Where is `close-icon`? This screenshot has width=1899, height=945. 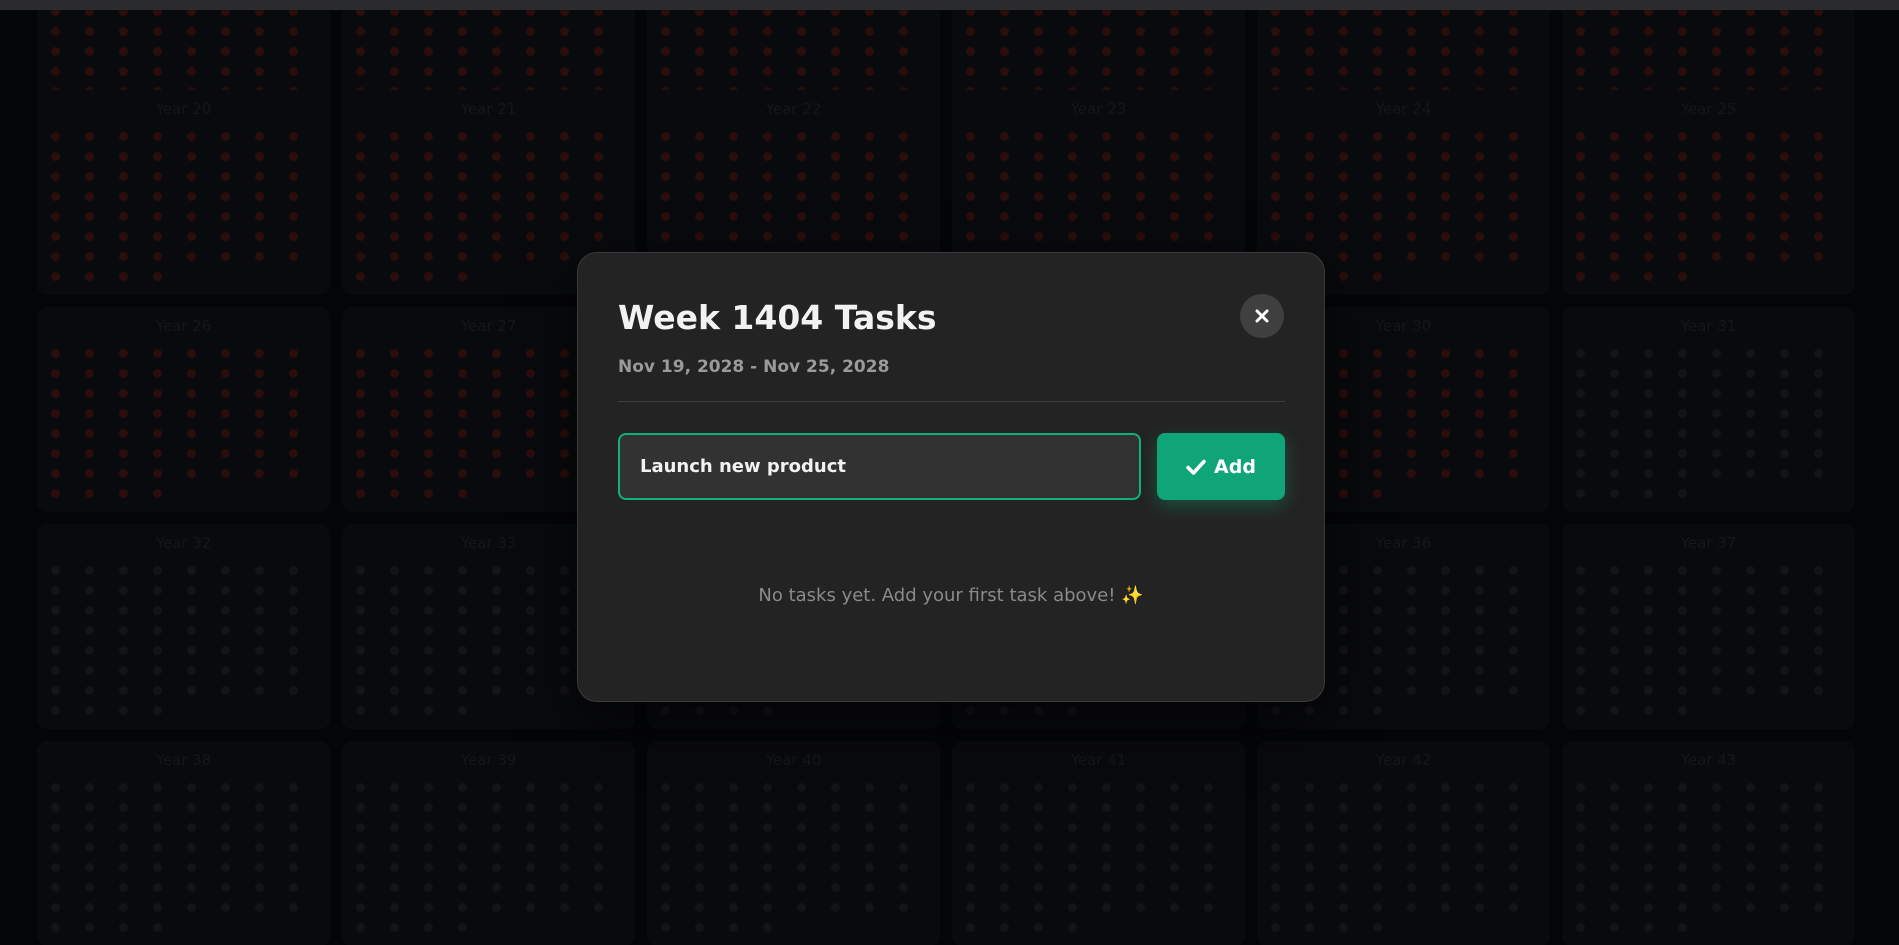 close-icon is located at coordinates (1262, 316).